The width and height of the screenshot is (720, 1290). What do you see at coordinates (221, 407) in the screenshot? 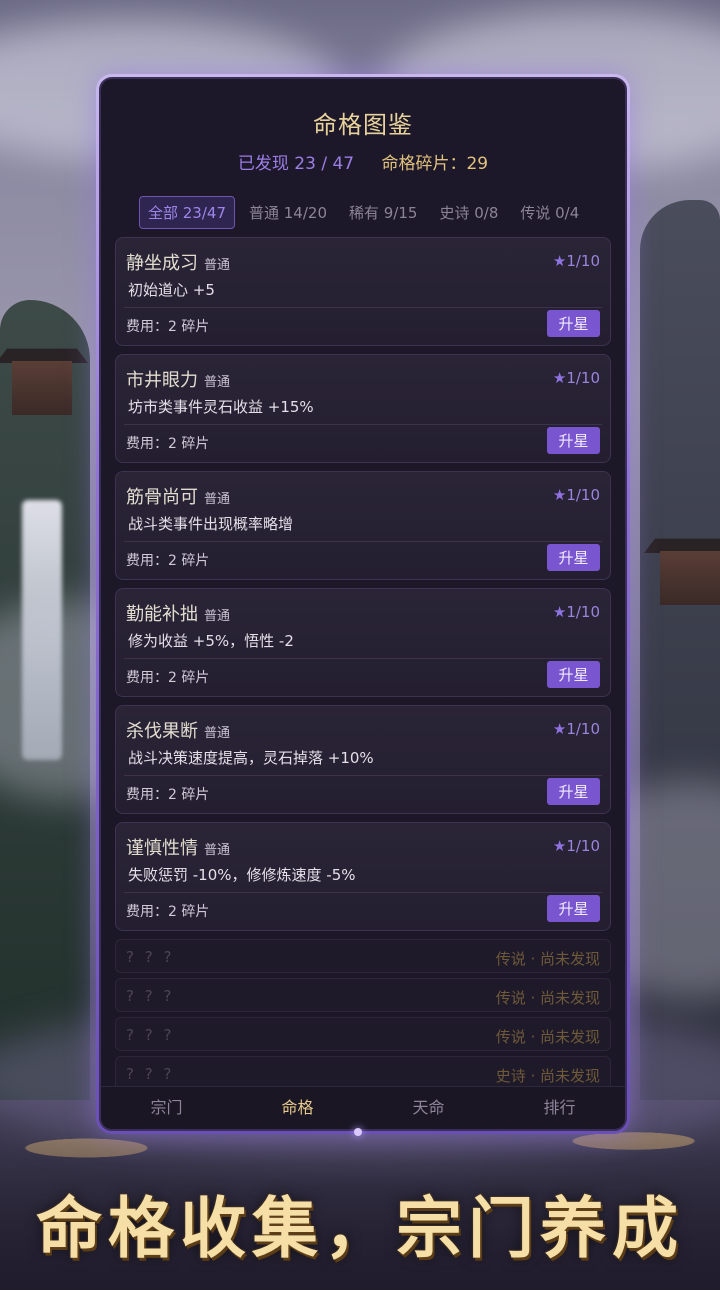
I see `card-description: 坊市类事件灵石收益 +15%` at bounding box center [221, 407].